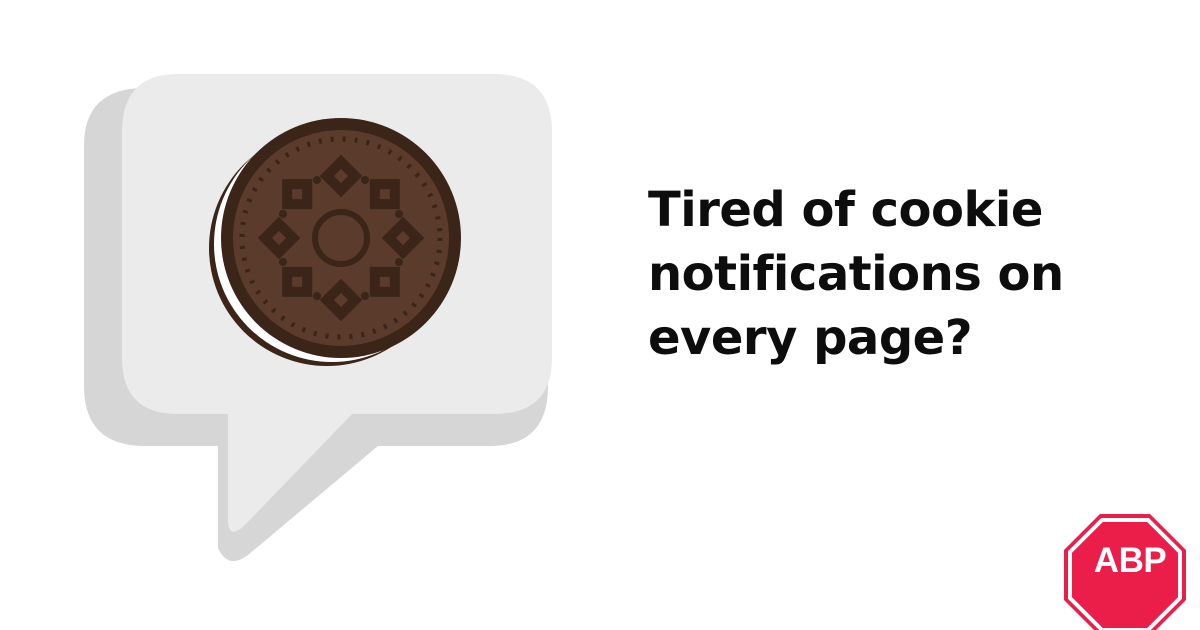  I want to click on headline-line-2: notifications on, so click(856, 274).